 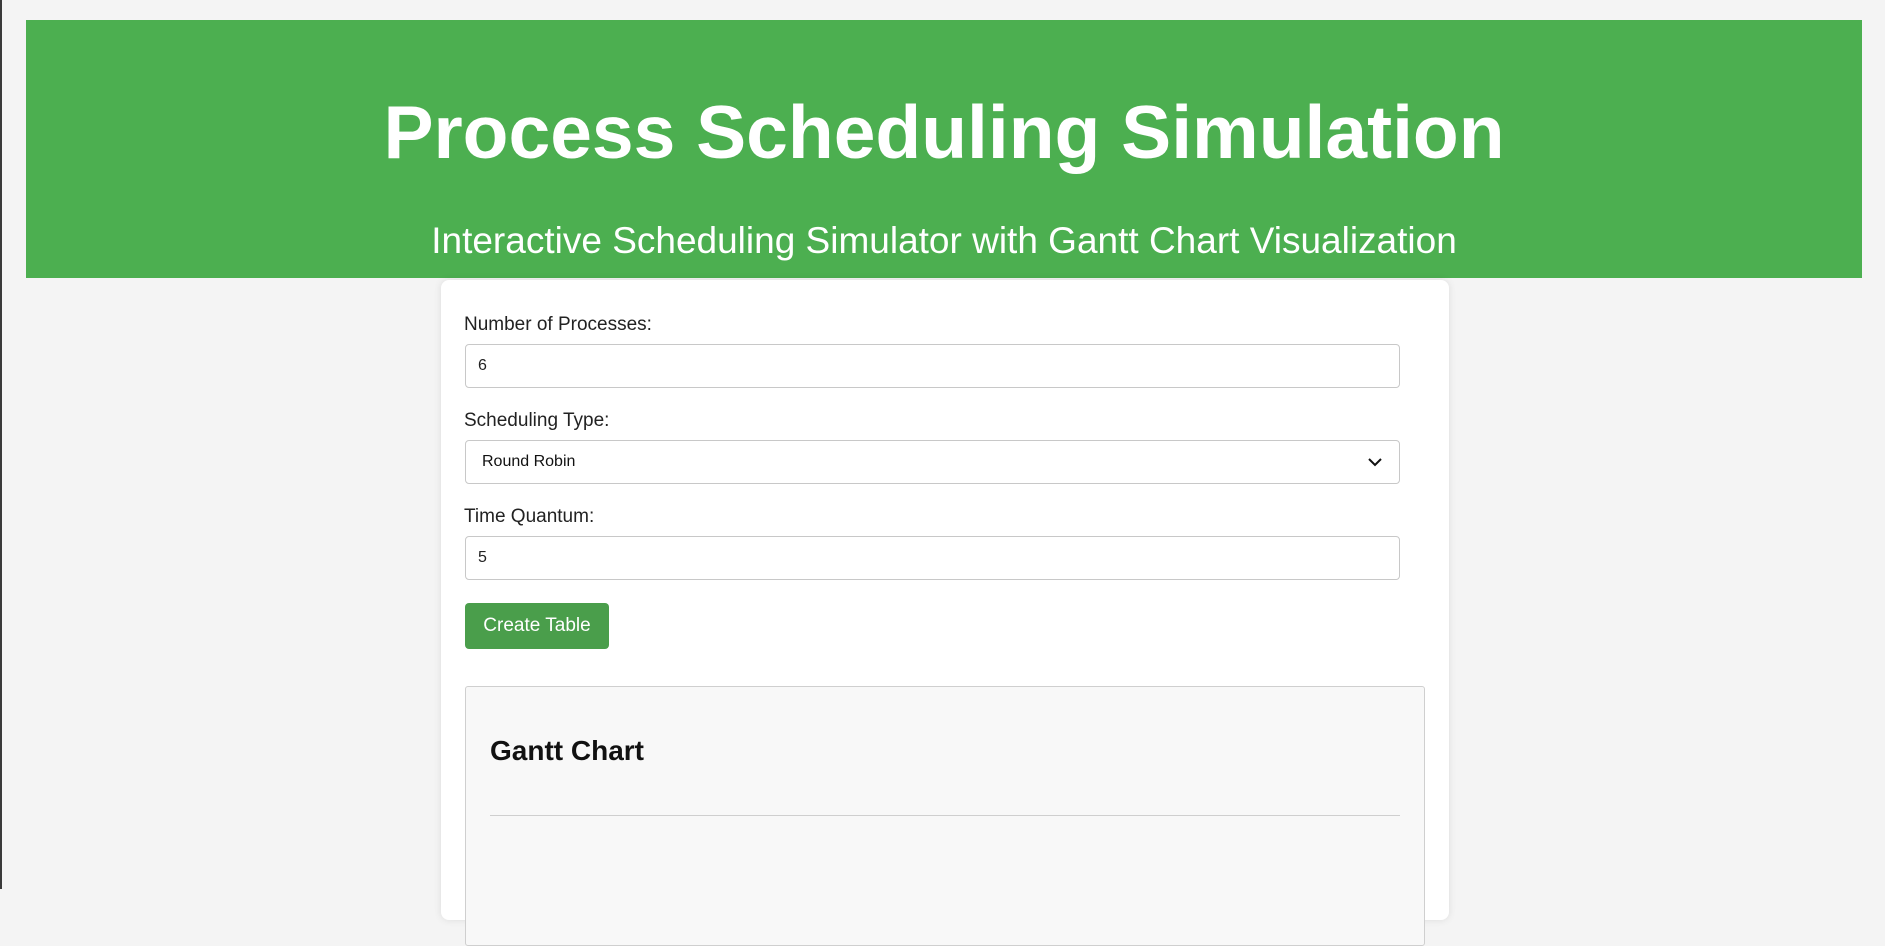 What do you see at coordinates (558, 324) in the screenshot?
I see `num-processes-label: Number of Processes:` at bounding box center [558, 324].